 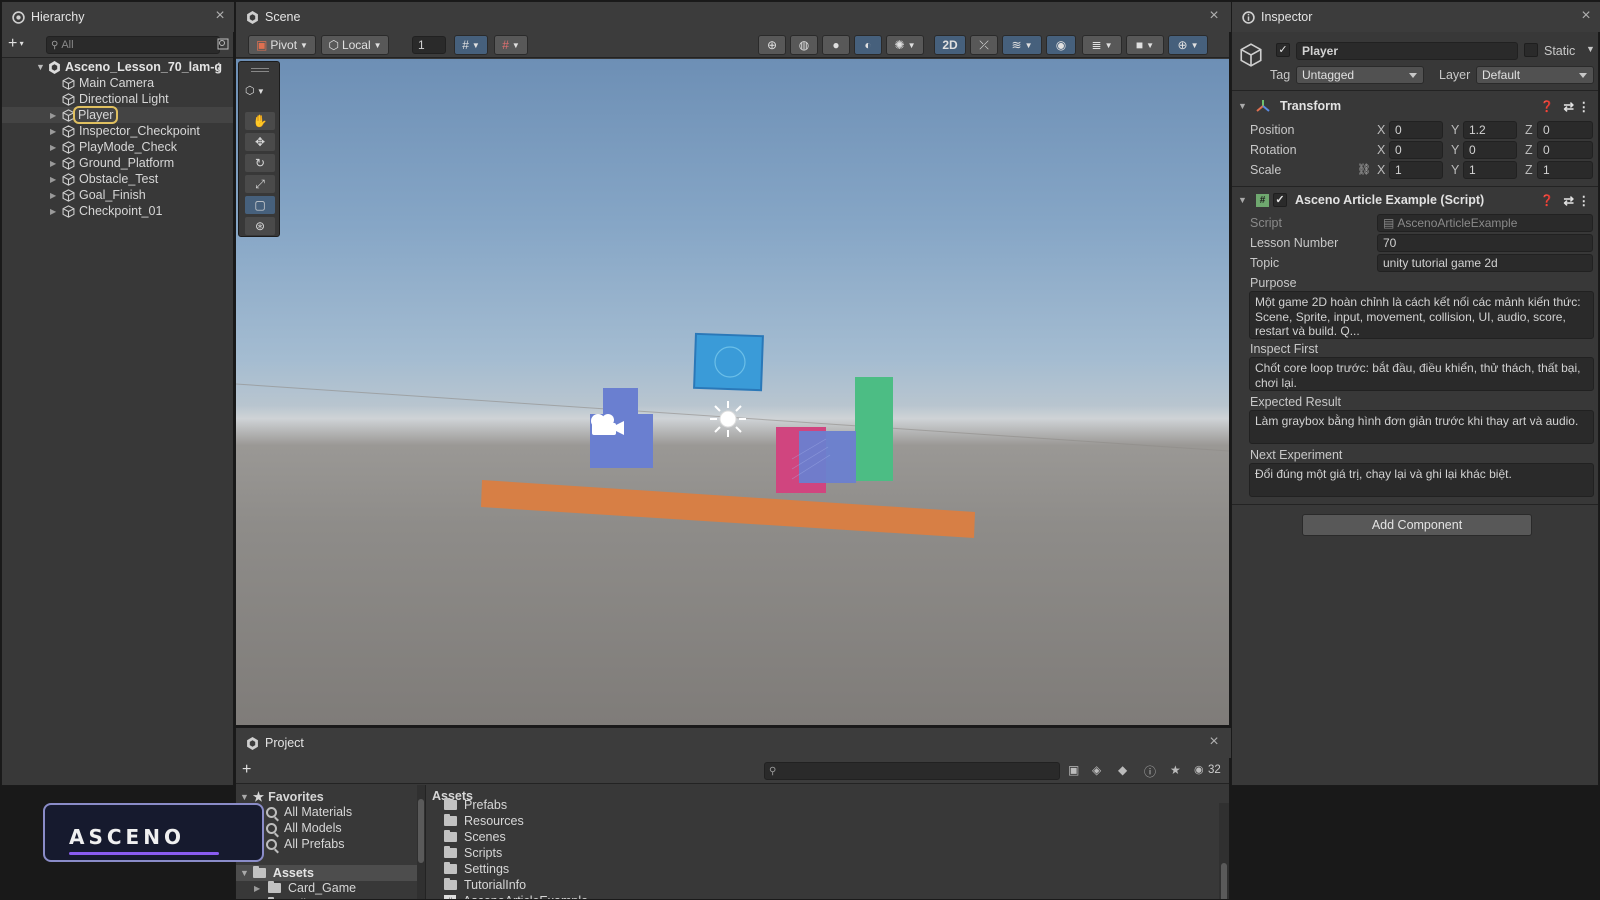 I want to click on shading-solid-button: ●, so click(x=836, y=45).